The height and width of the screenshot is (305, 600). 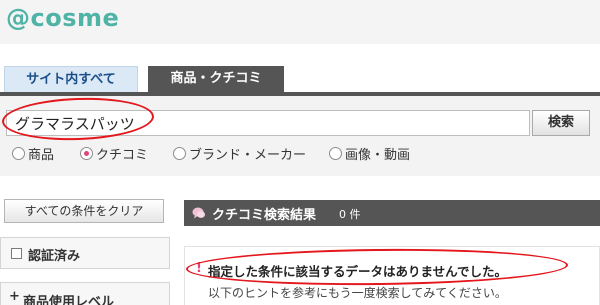 I want to click on radio-image-video: 画像・動画, so click(x=370, y=154).